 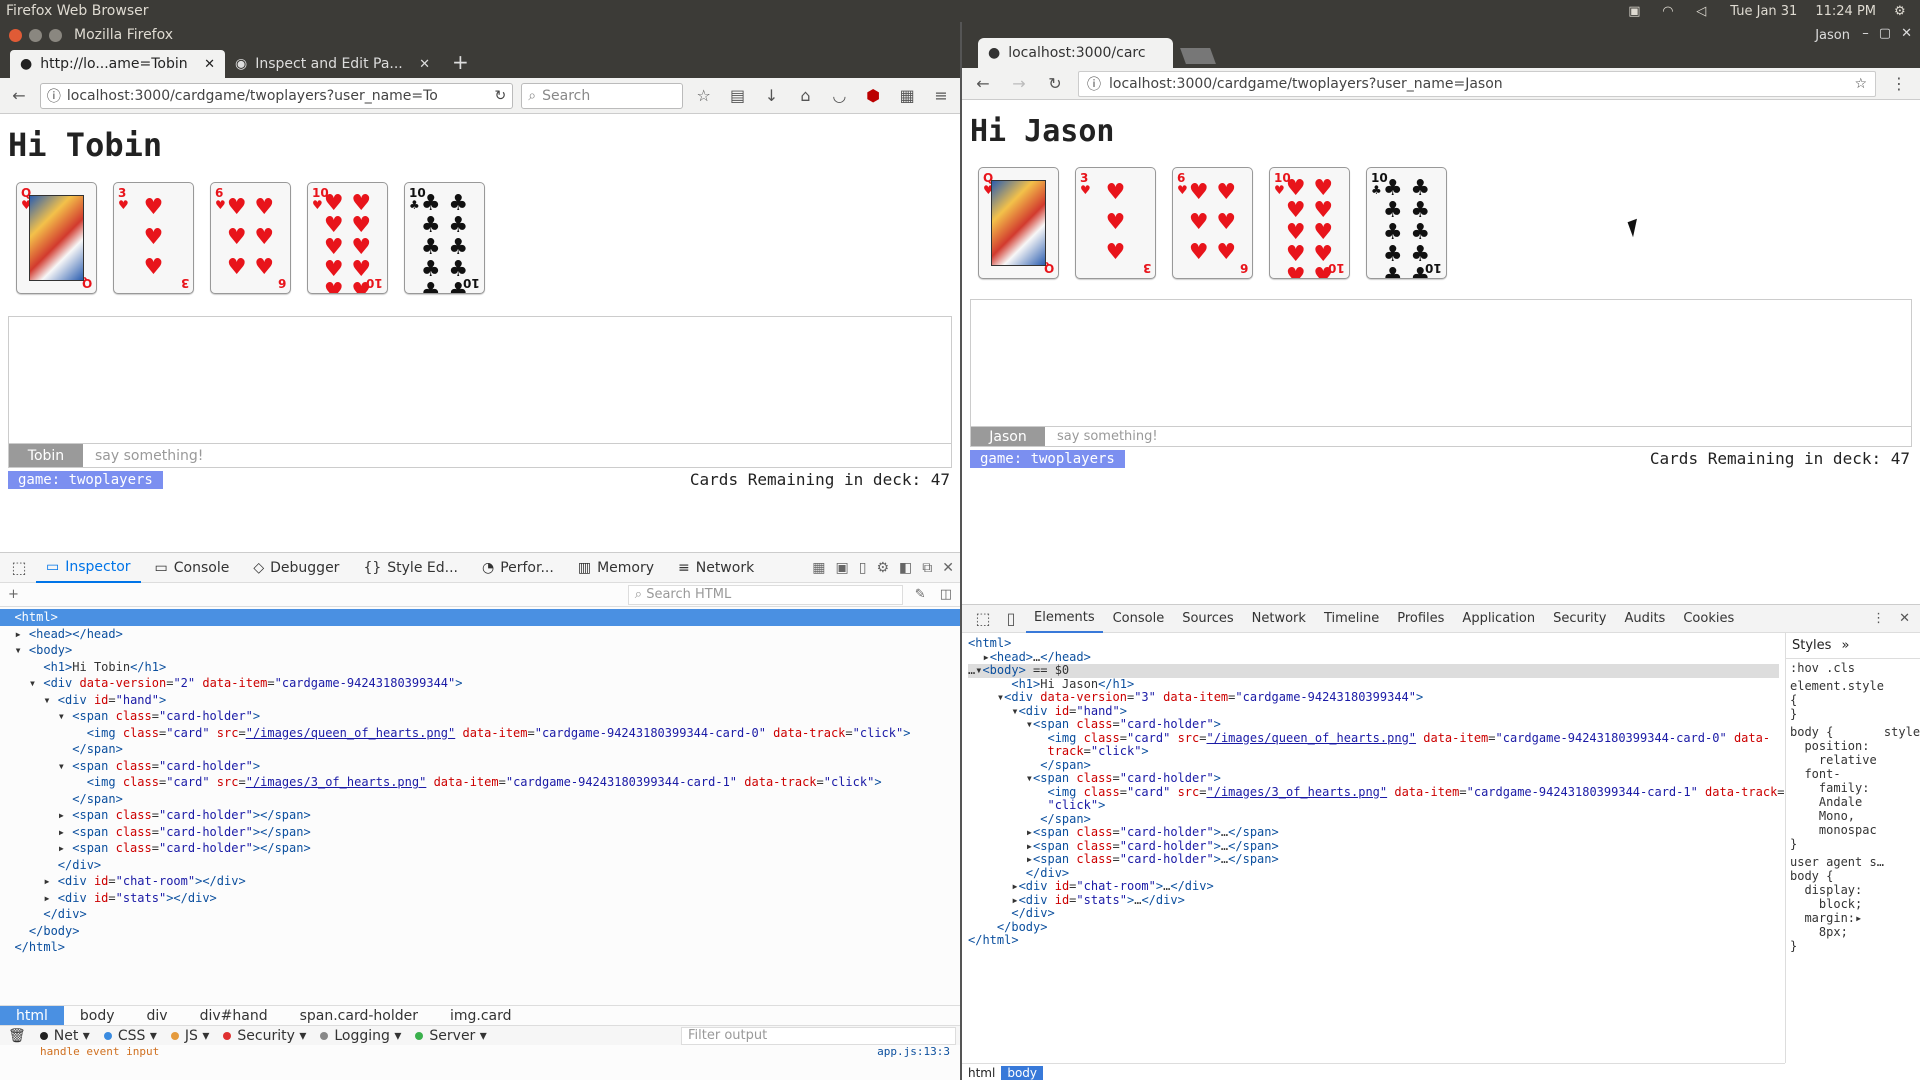 What do you see at coordinates (13, 594) in the screenshot?
I see `add-node-icon: +` at bounding box center [13, 594].